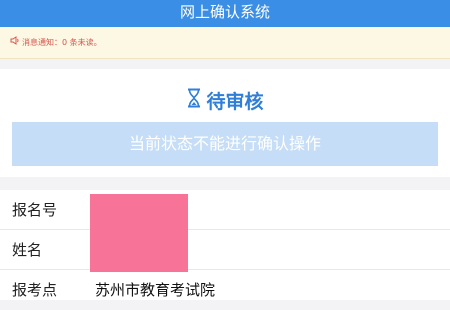 This screenshot has width=450, height=310. Describe the element at coordinates (155, 290) in the screenshot. I see `info-value: 苏州市教育考试院` at that location.